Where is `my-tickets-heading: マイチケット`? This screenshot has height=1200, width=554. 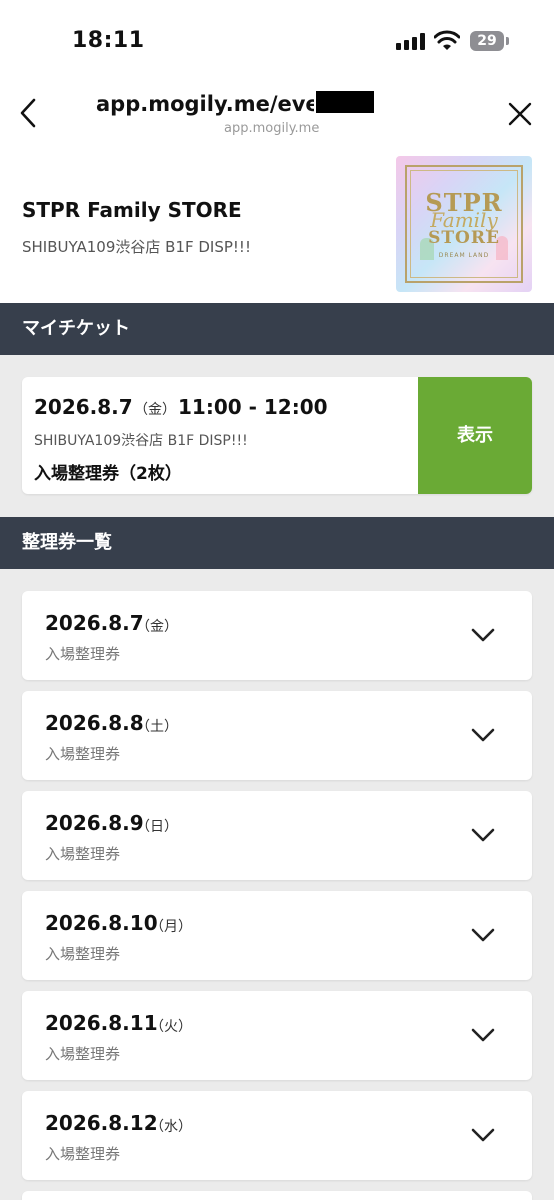
my-tickets-heading: マイチケット is located at coordinates (277, 329).